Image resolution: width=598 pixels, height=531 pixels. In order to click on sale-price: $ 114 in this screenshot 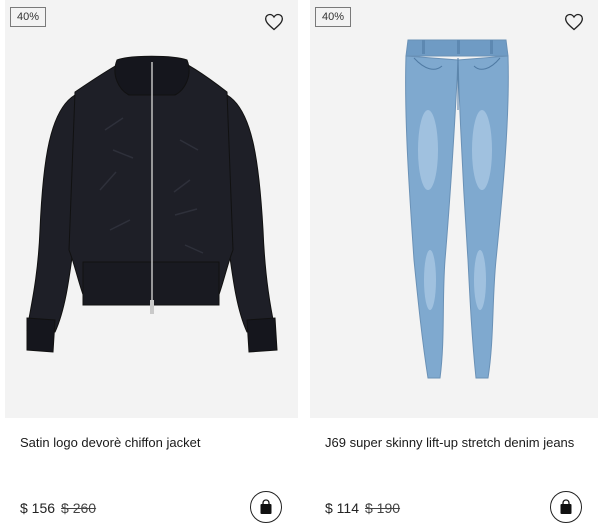, I will do `click(342, 508)`.